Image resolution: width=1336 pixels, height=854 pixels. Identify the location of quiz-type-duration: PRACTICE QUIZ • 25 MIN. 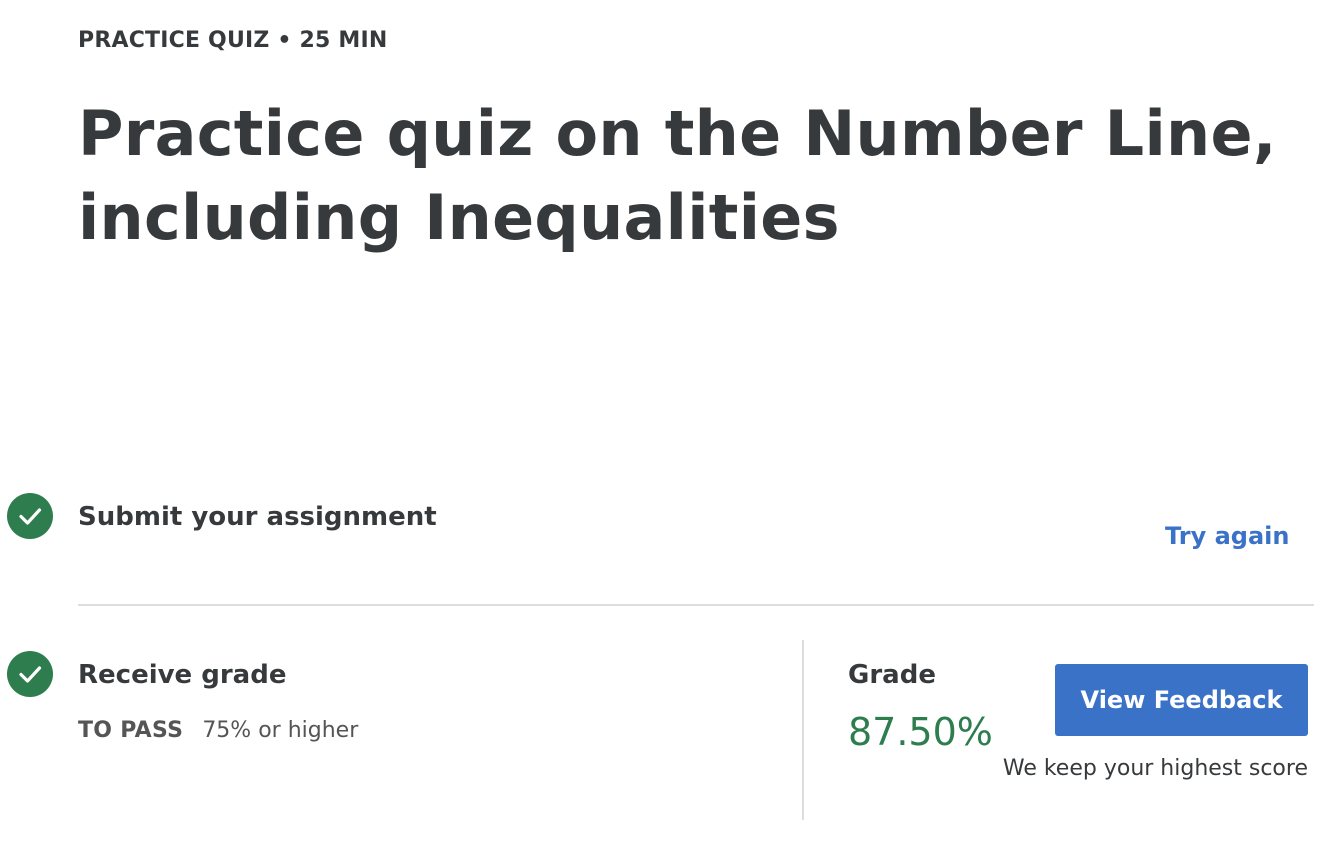
(233, 40).